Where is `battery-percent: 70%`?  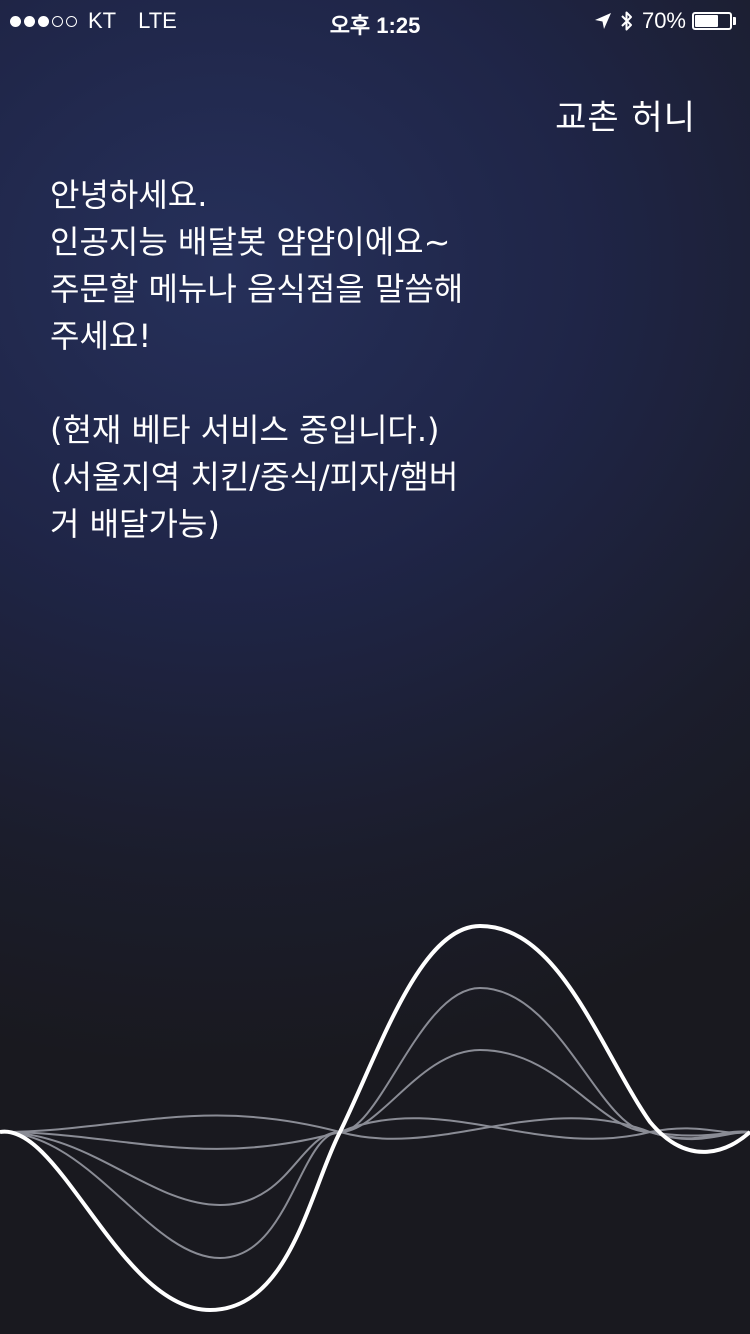
battery-percent: 70% is located at coordinates (663, 20).